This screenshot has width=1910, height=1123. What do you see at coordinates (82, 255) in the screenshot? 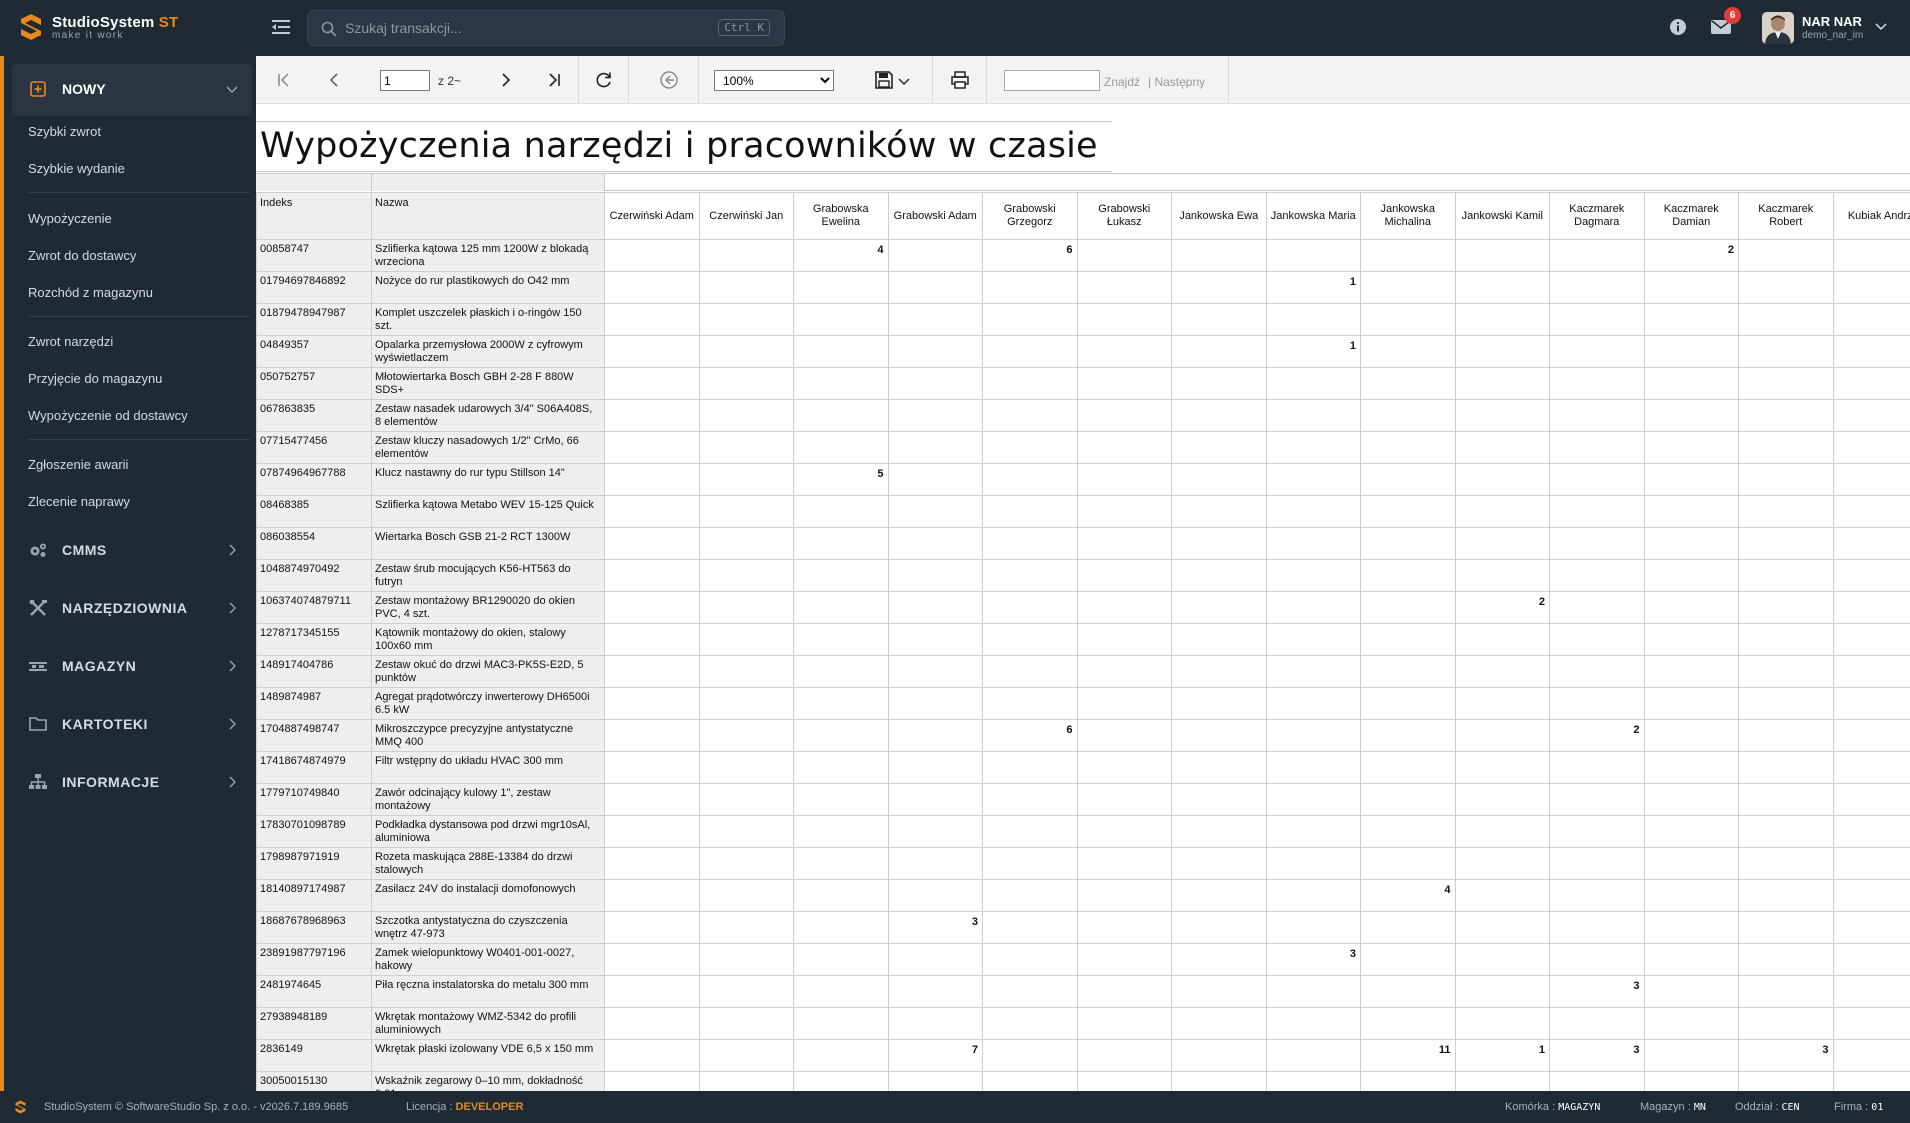
I see `sidebar-item-zwrot-do-dostawcy: Zwrot do dostawcy` at bounding box center [82, 255].